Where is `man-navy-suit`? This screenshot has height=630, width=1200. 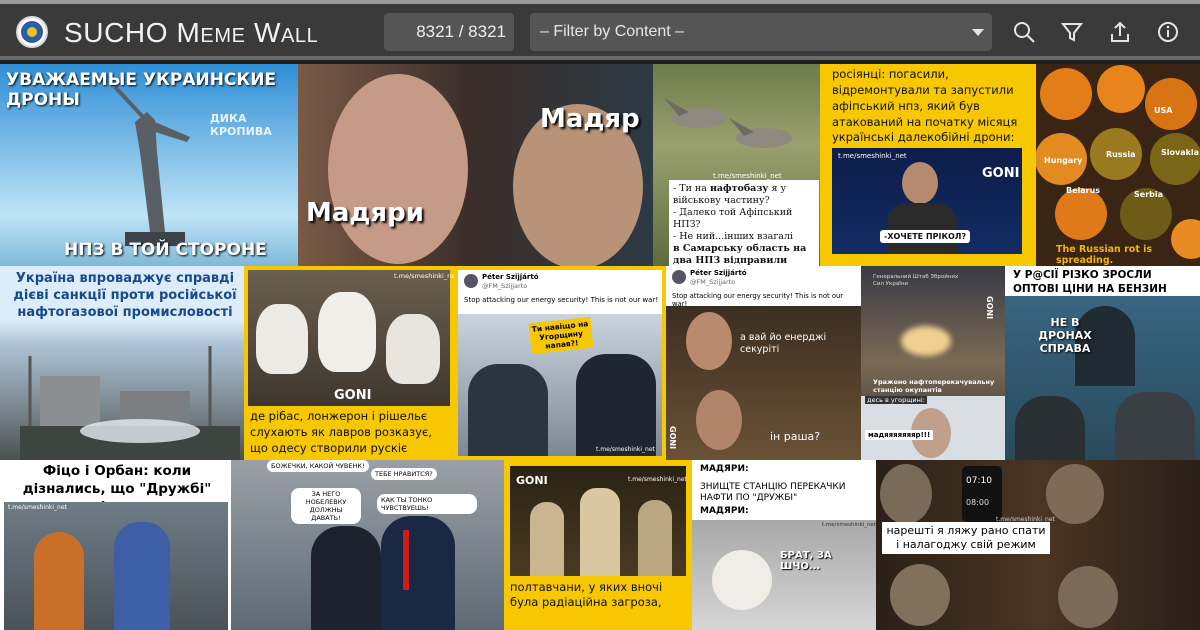
man-navy-suit is located at coordinates (418, 573).